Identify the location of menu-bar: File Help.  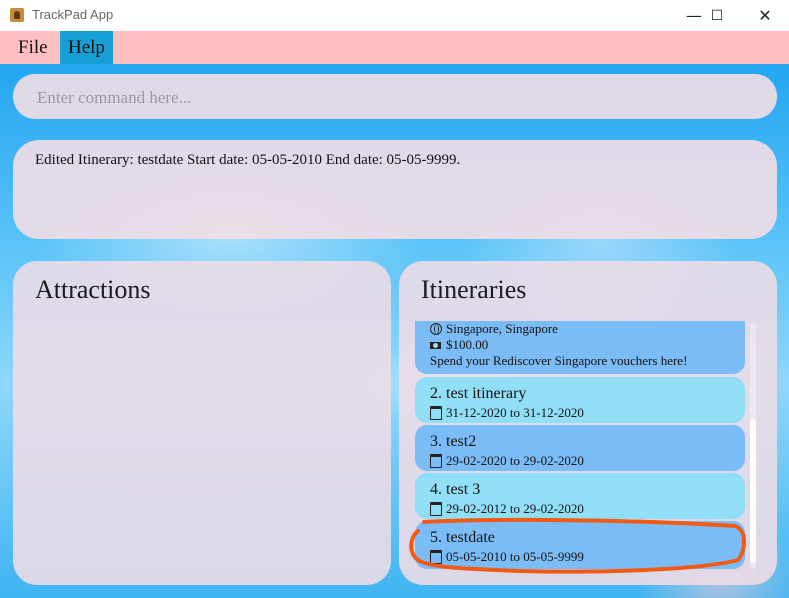
(394, 47).